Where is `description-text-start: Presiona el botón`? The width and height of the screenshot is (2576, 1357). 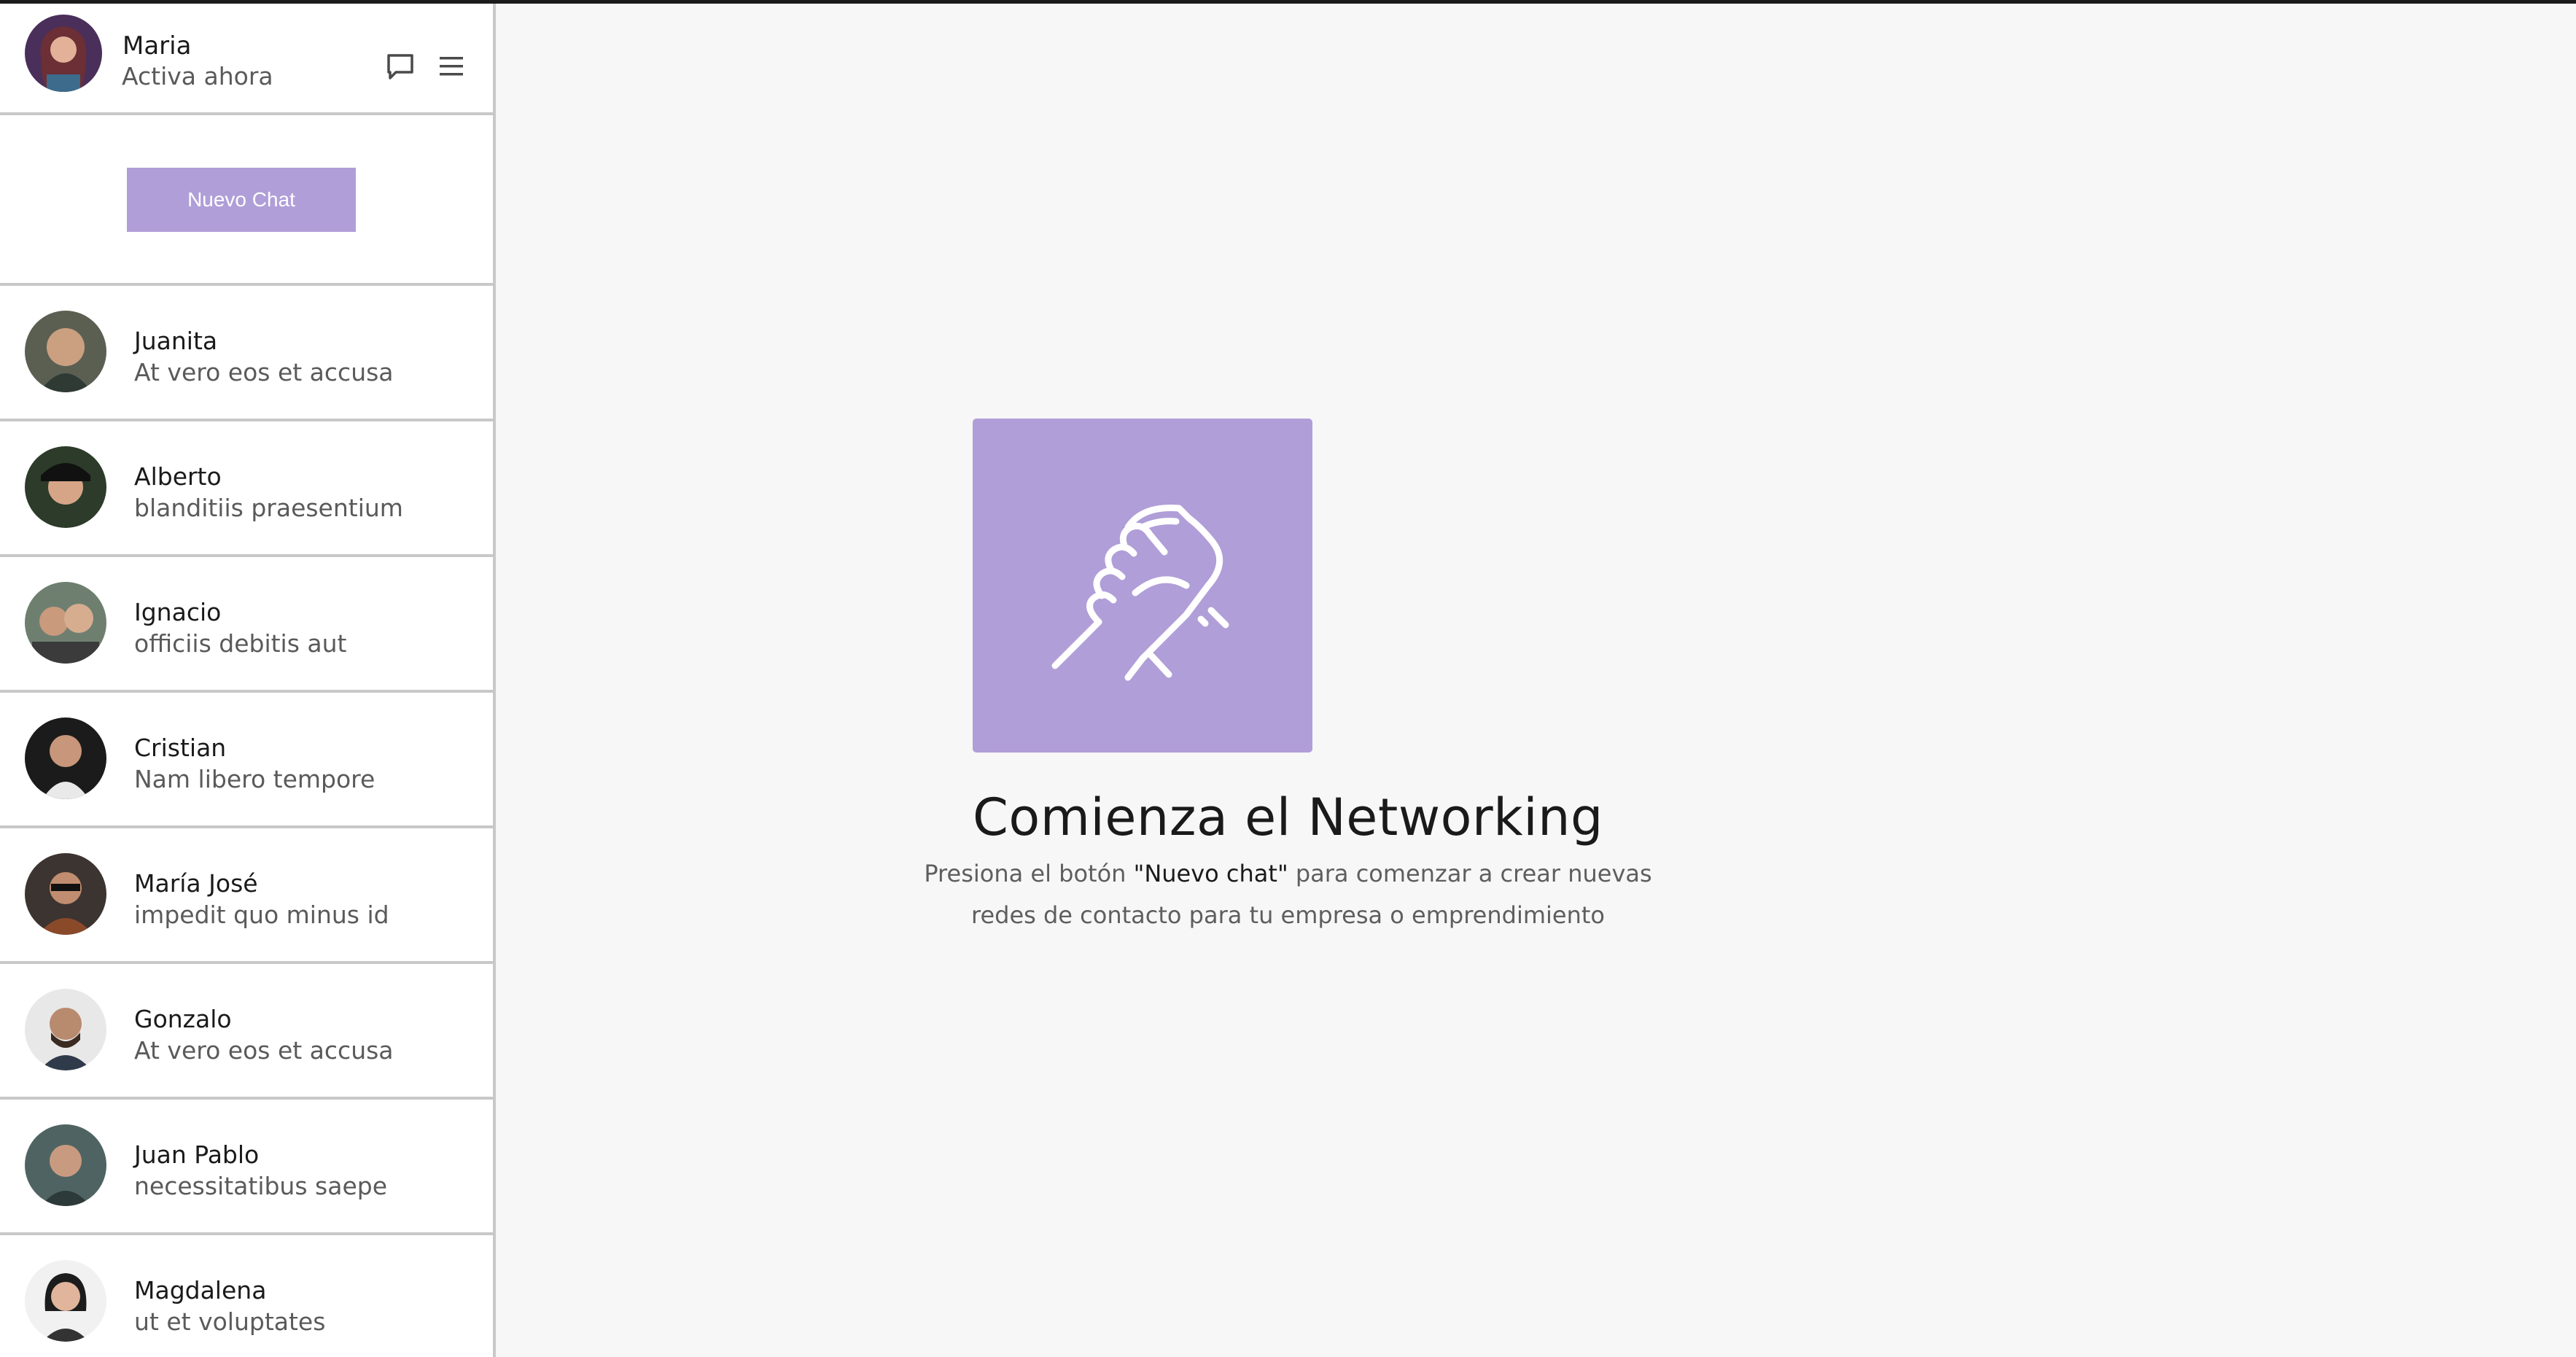
description-text-start: Presiona el botón is located at coordinates (1029, 874).